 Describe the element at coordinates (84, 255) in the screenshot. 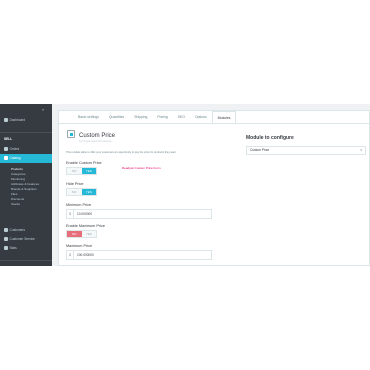

I see `maximum-price-value: 100.000000` at that location.